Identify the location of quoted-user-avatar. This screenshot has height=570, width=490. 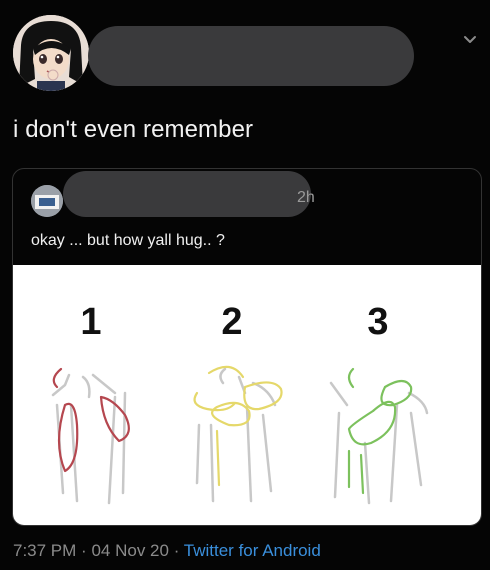
(47, 201).